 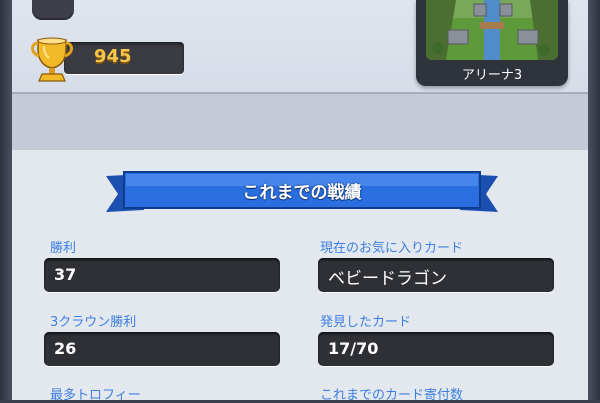 I want to click on arena-card: アリーナ3, so click(x=492, y=43).